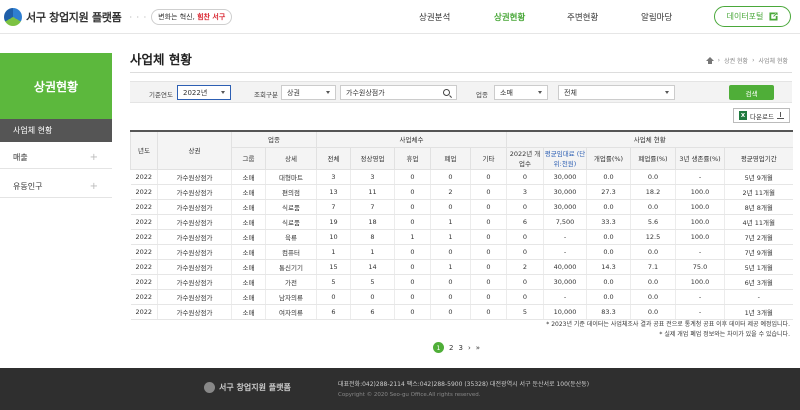  What do you see at coordinates (709, 60) in the screenshot?
I see `home-icon` at bounding box center [709, 60].